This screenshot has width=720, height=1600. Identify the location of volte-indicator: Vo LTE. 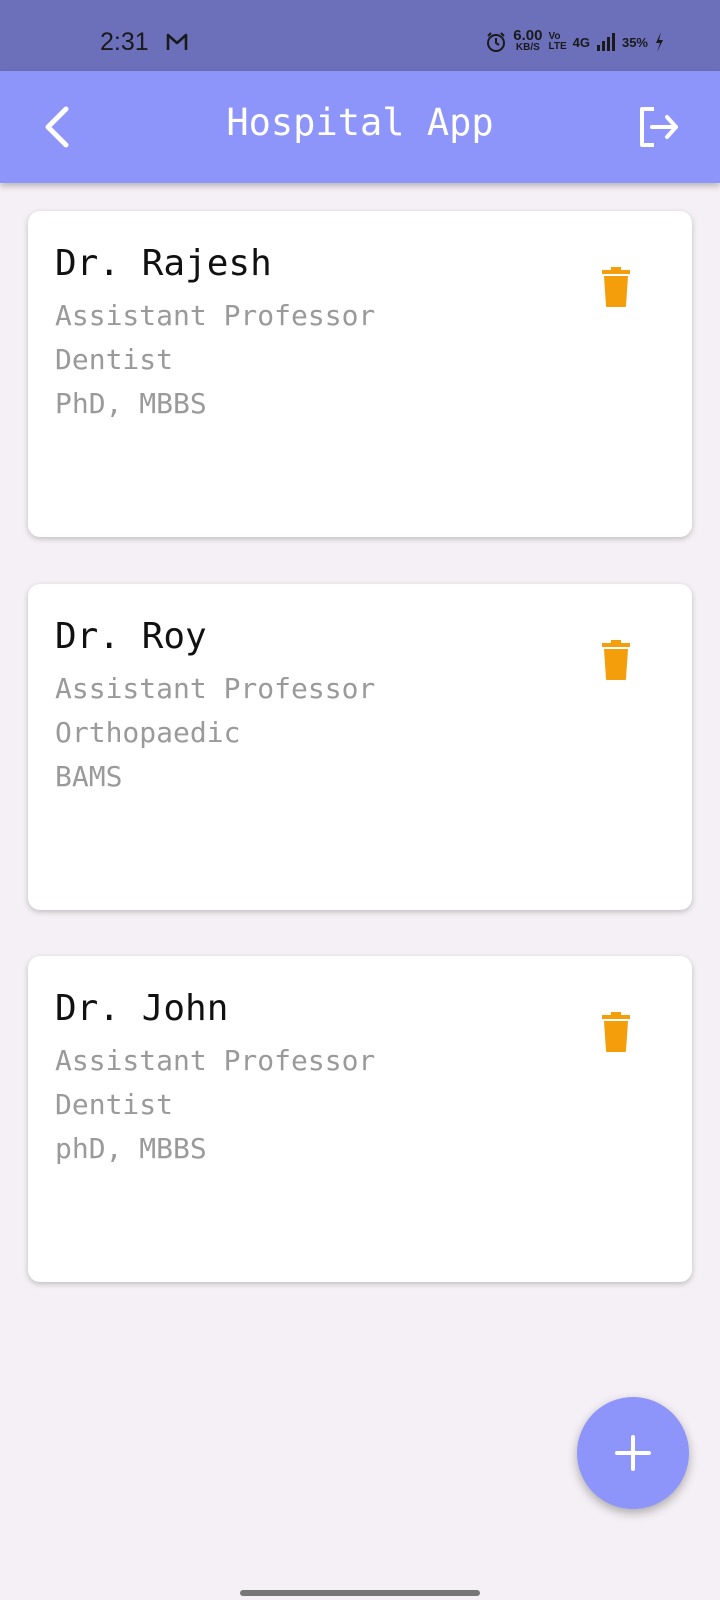
(557, 42).